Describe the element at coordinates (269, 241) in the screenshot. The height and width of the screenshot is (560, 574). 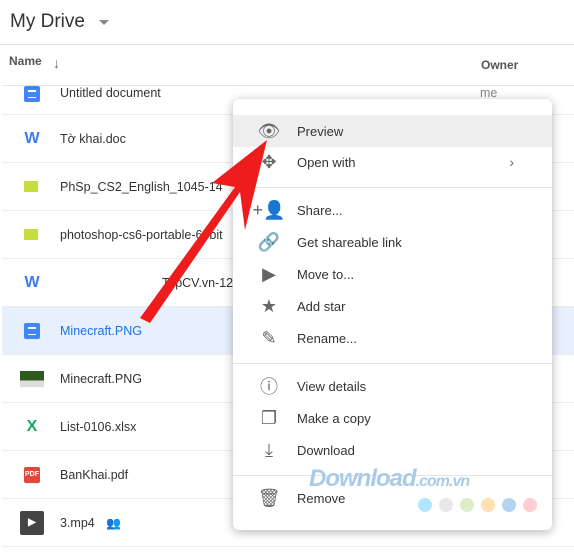
I see `link-icon: 🔗` at that location.